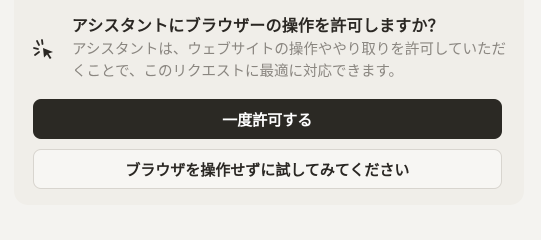 The width and height of the screenshot is (541, 240). I want to click on try-without-browser-button: ブラウザを操作せずに試してみてください, so click(267, 169).